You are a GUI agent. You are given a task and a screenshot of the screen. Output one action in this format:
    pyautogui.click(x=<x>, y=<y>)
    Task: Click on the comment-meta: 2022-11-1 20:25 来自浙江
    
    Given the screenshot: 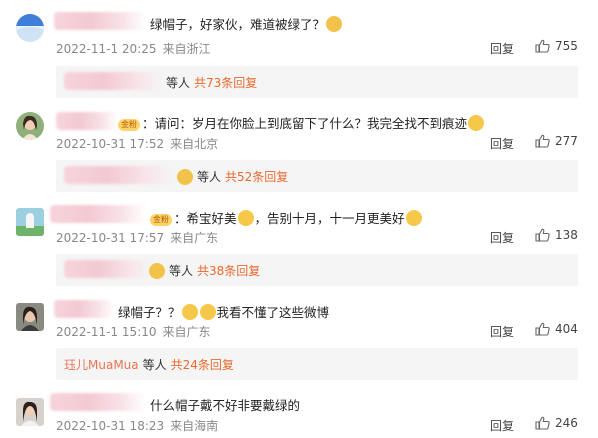 What is the action you would take?
    pyautogui.click(x=133, y=48)
    